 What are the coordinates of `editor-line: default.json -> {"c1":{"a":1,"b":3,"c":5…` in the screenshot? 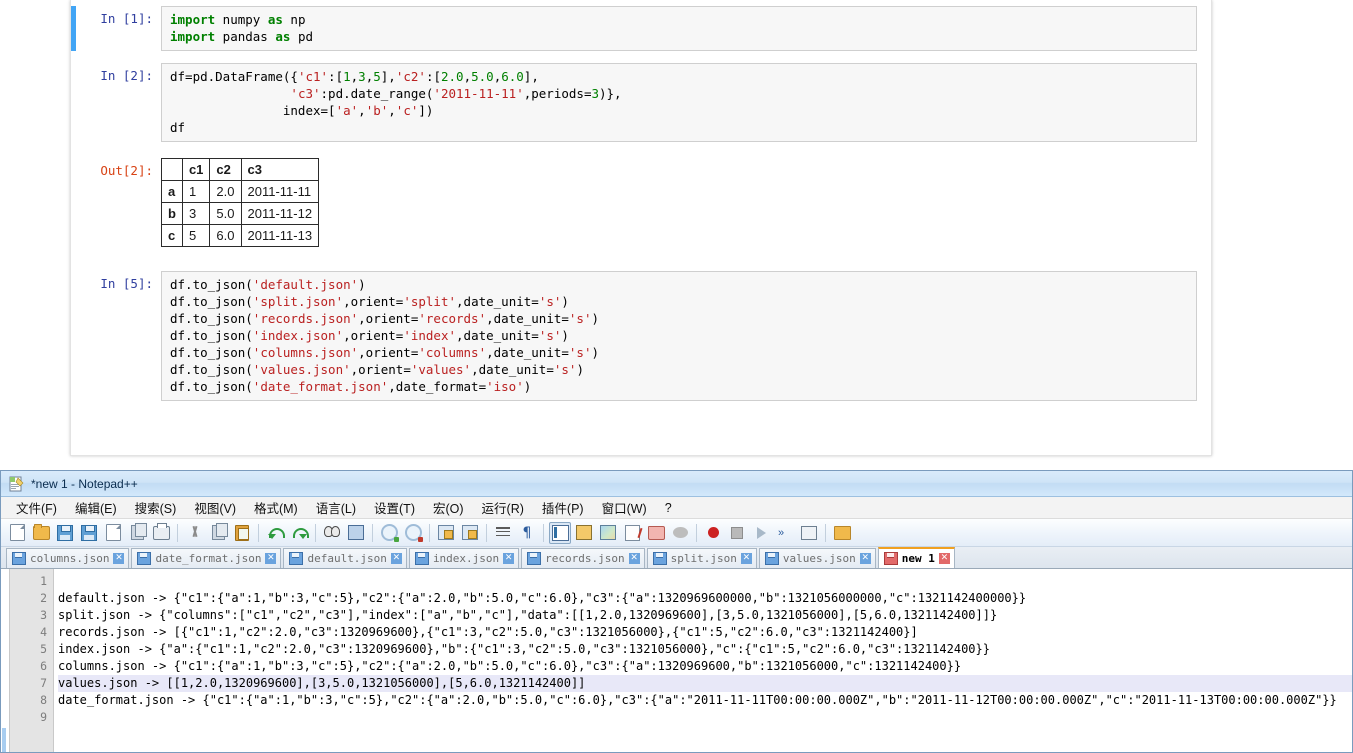 It's located at (705, 598).